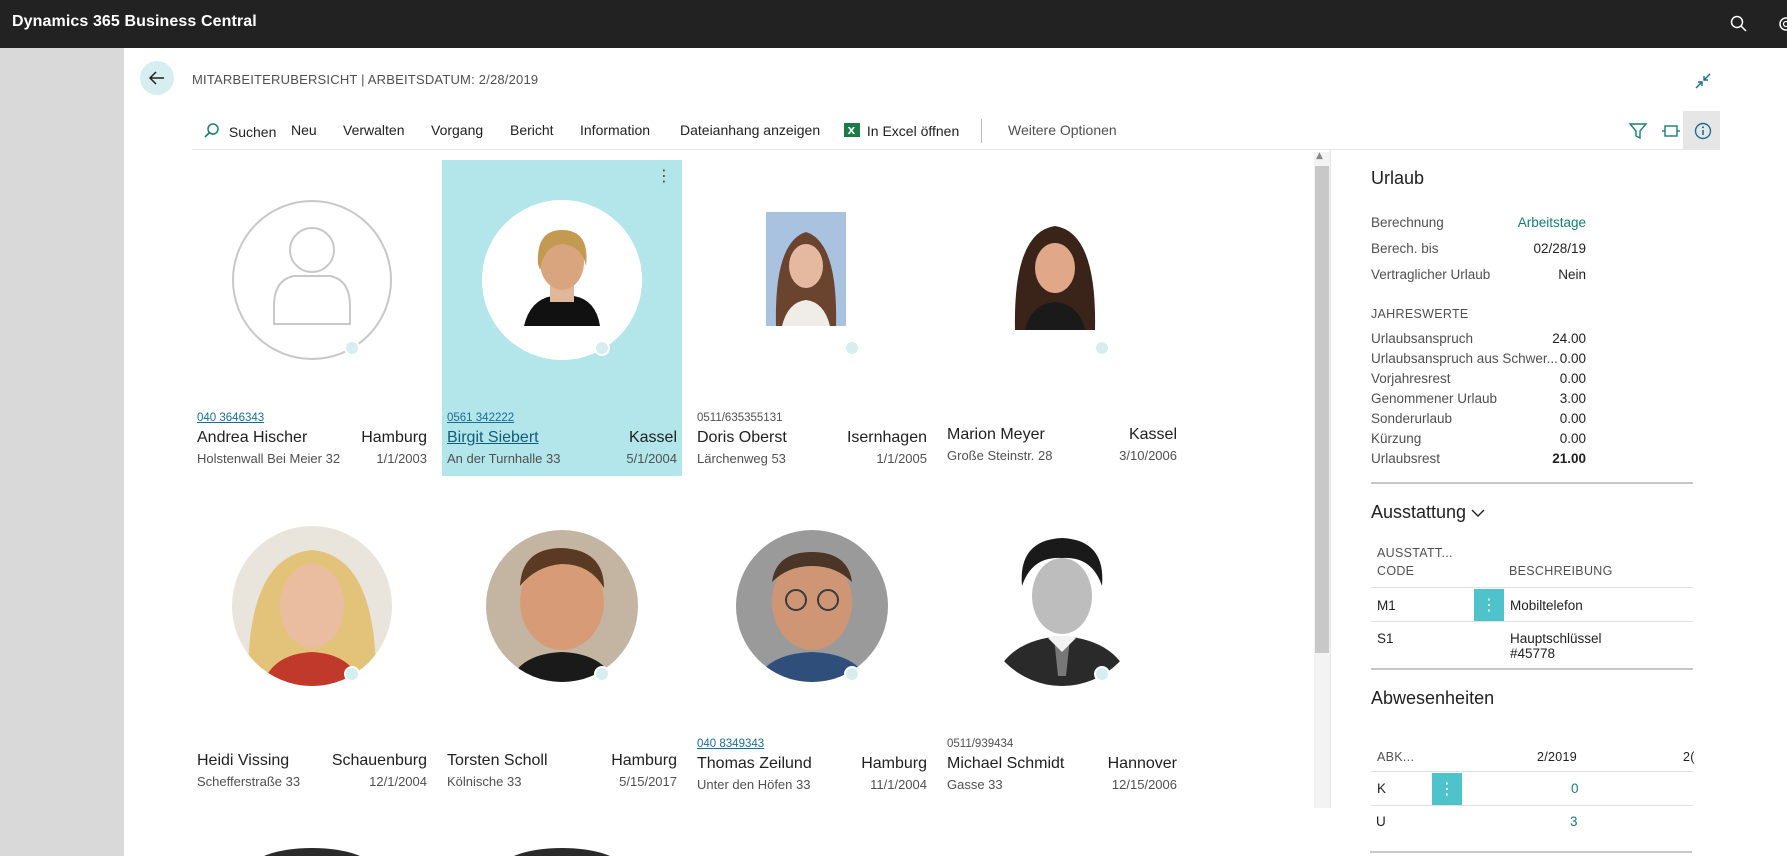  I want to click on equipment-code-cell: S1, so click(1385, 638).